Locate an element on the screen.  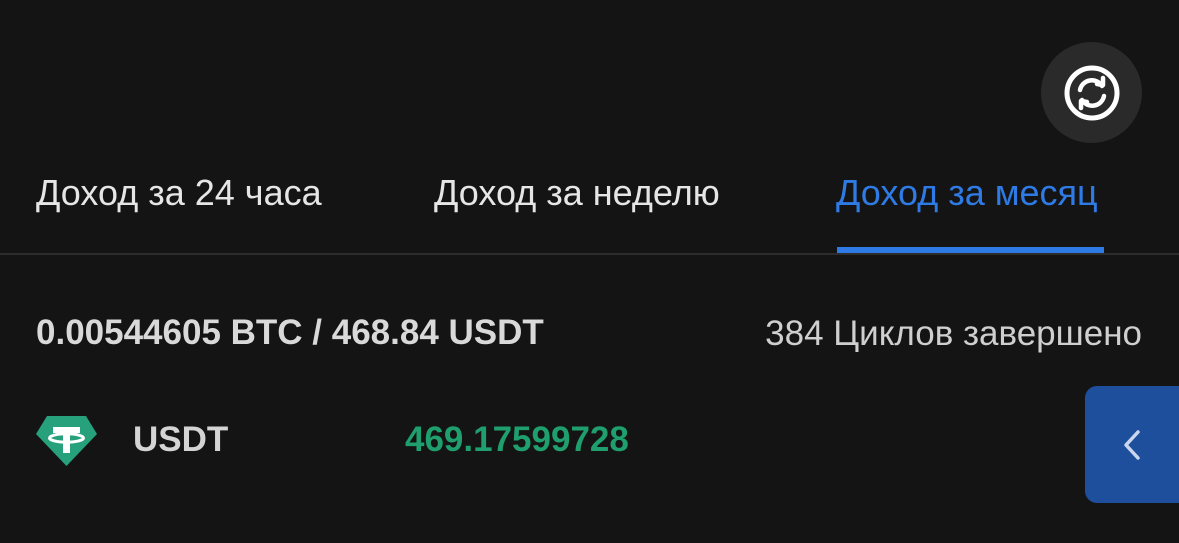
active-tab-indicator is located at coordinates (970, 250).